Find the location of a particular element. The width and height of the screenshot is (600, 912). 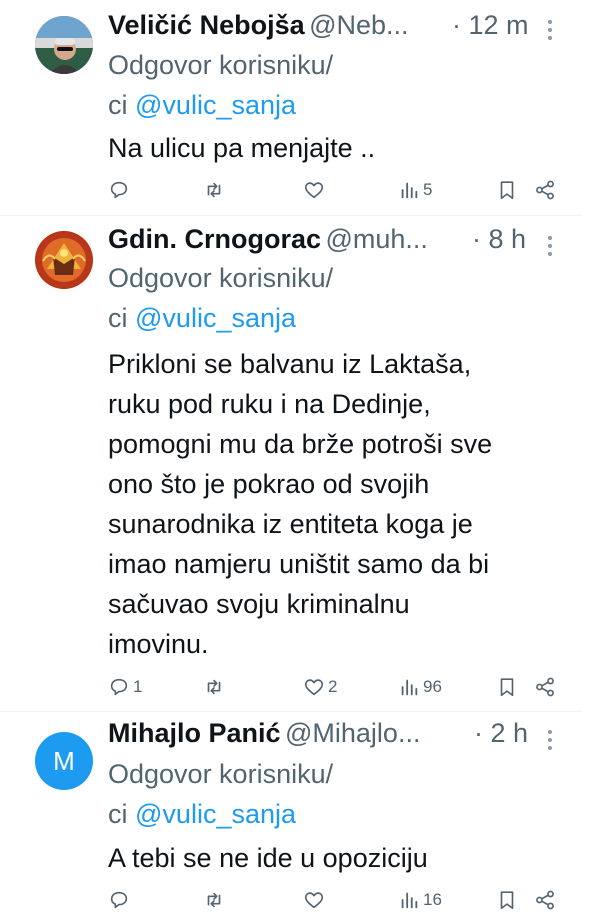

tweet-text: A tebi se ne ide u opoziciju is located at coordinates (333, 858).